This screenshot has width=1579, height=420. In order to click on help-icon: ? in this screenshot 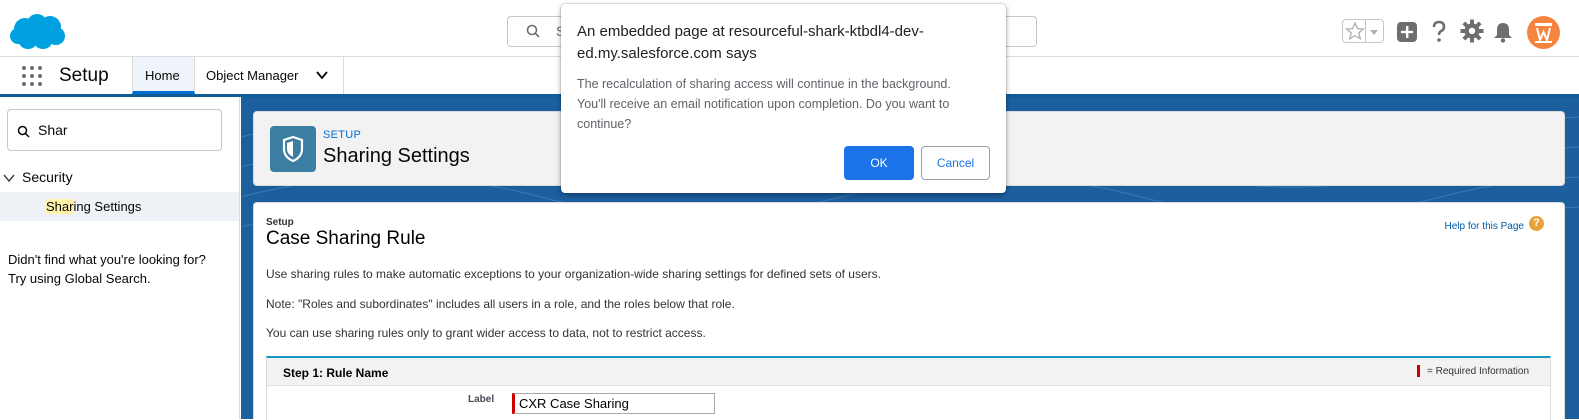, I will do `click(1536, 223)`.